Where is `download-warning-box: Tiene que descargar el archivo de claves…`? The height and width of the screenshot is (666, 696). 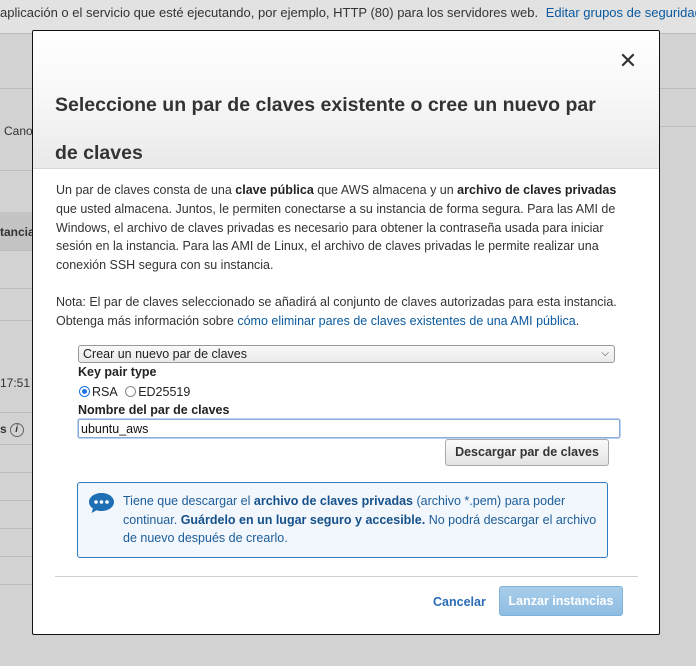
download-warning-box: Tiene que descargar el archivo de claves… is located at coordinates (342, 520).